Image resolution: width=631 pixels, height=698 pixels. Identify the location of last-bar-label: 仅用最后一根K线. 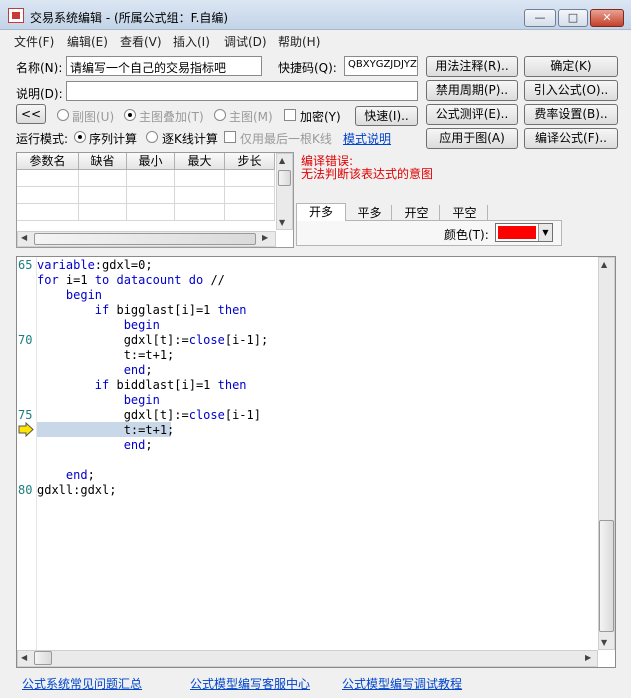
(286, 139).